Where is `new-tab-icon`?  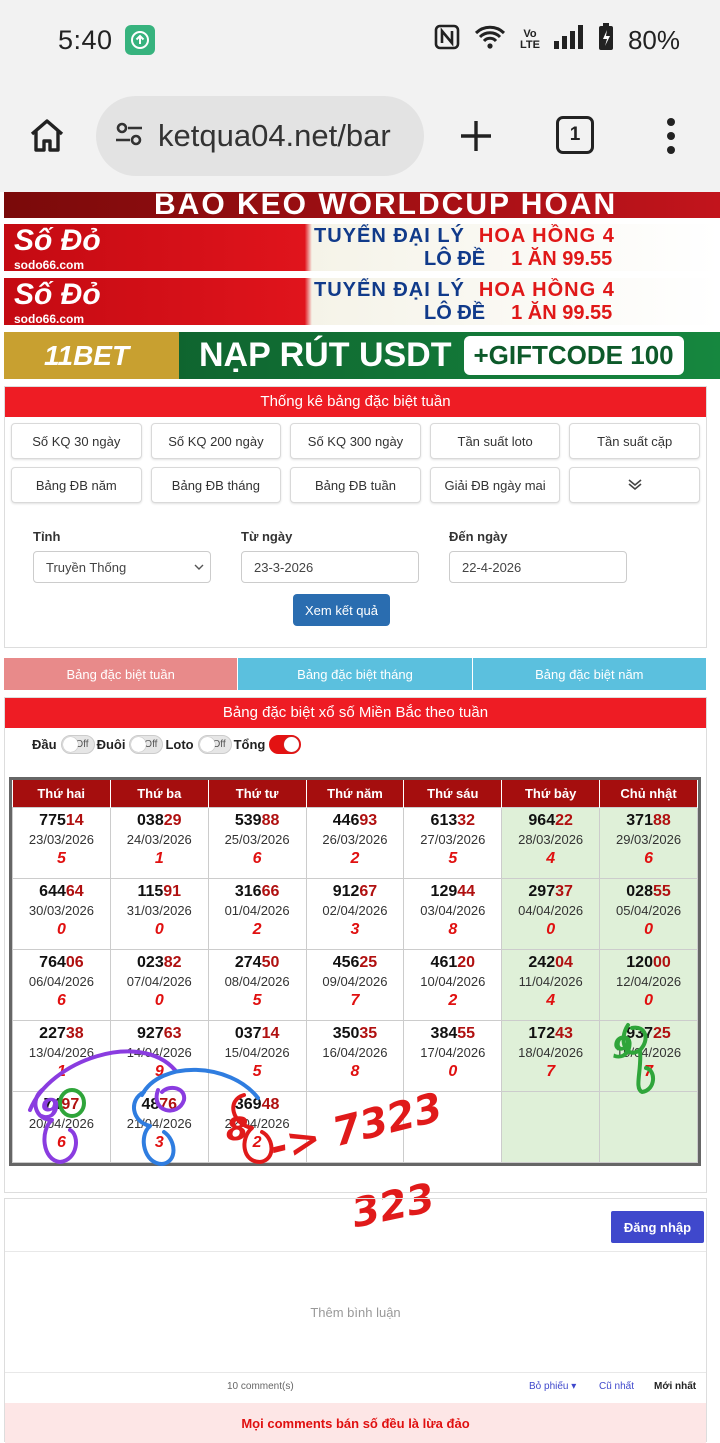
new-tab-icon is located at coordinates (476, 136).